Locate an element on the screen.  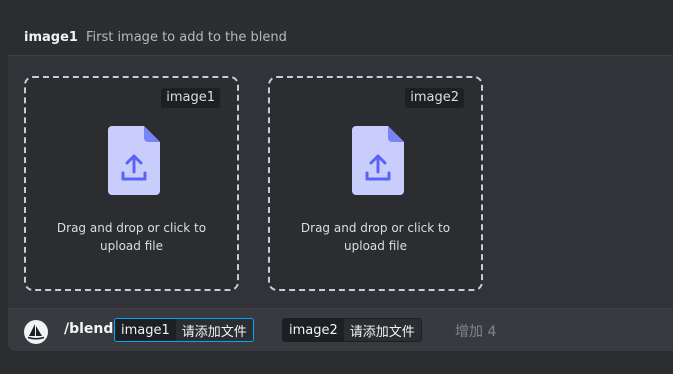
command-input-bar: /blend image1 请添加文件 image2 请添加文件 增加 4 is located at coordinates (340, 329).